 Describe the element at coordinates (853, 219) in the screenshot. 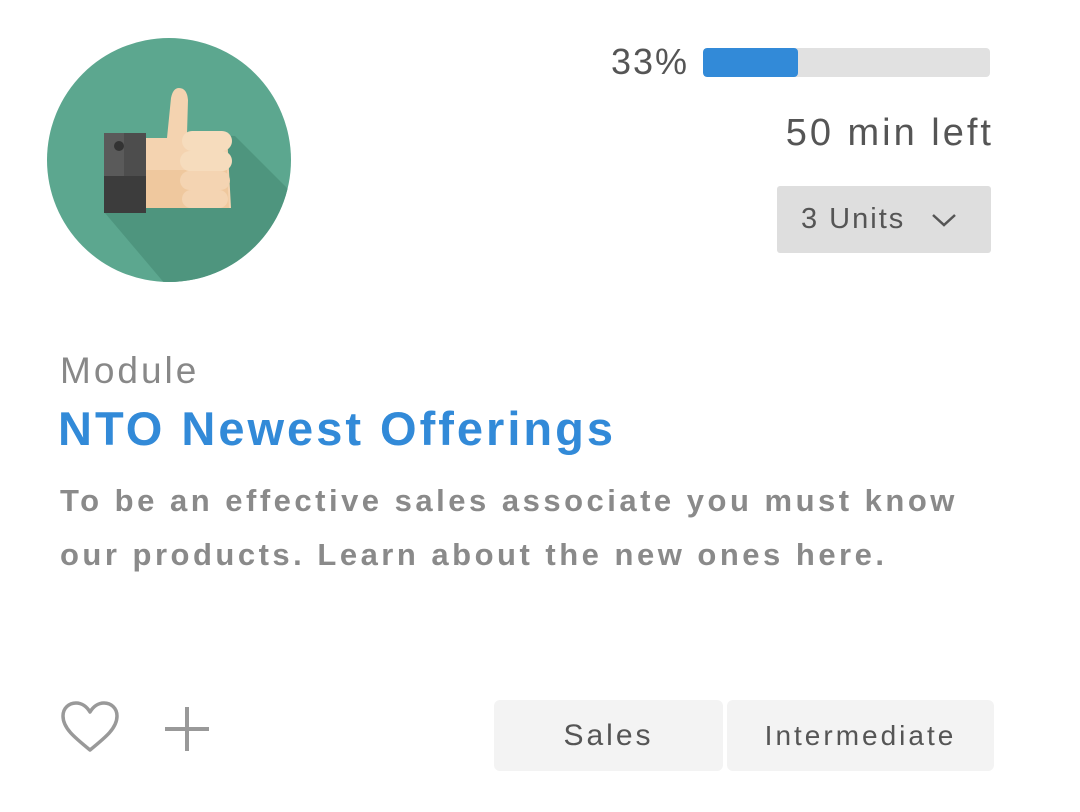

I see `units-dropdown-label: 3 Units` at that location.